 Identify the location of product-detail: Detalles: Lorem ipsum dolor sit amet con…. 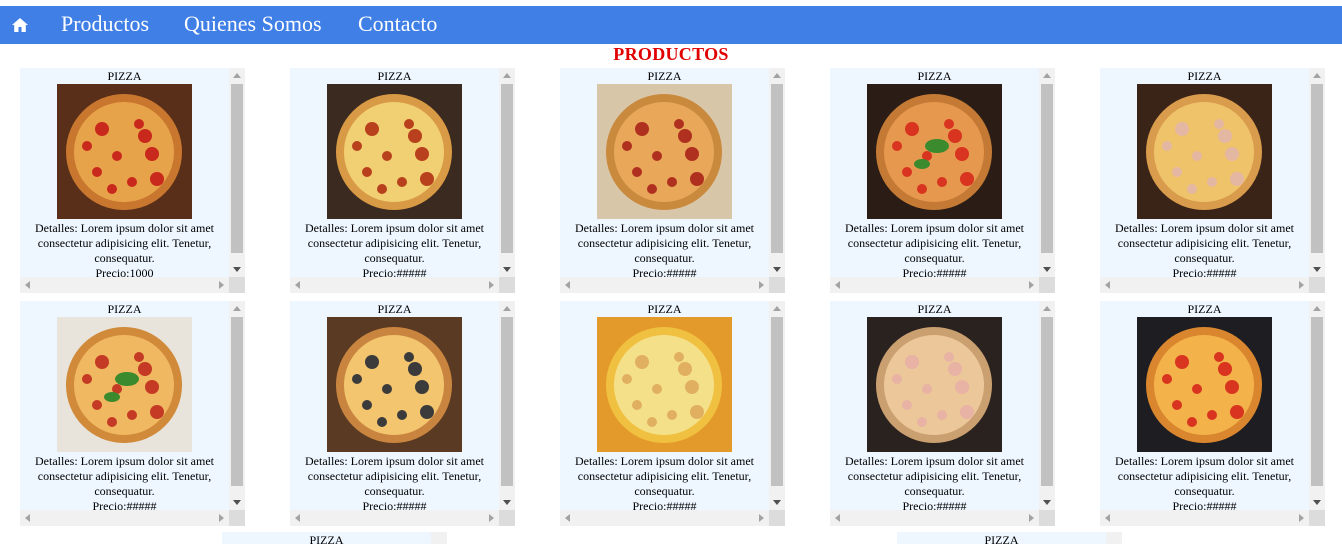
(1204, 243).